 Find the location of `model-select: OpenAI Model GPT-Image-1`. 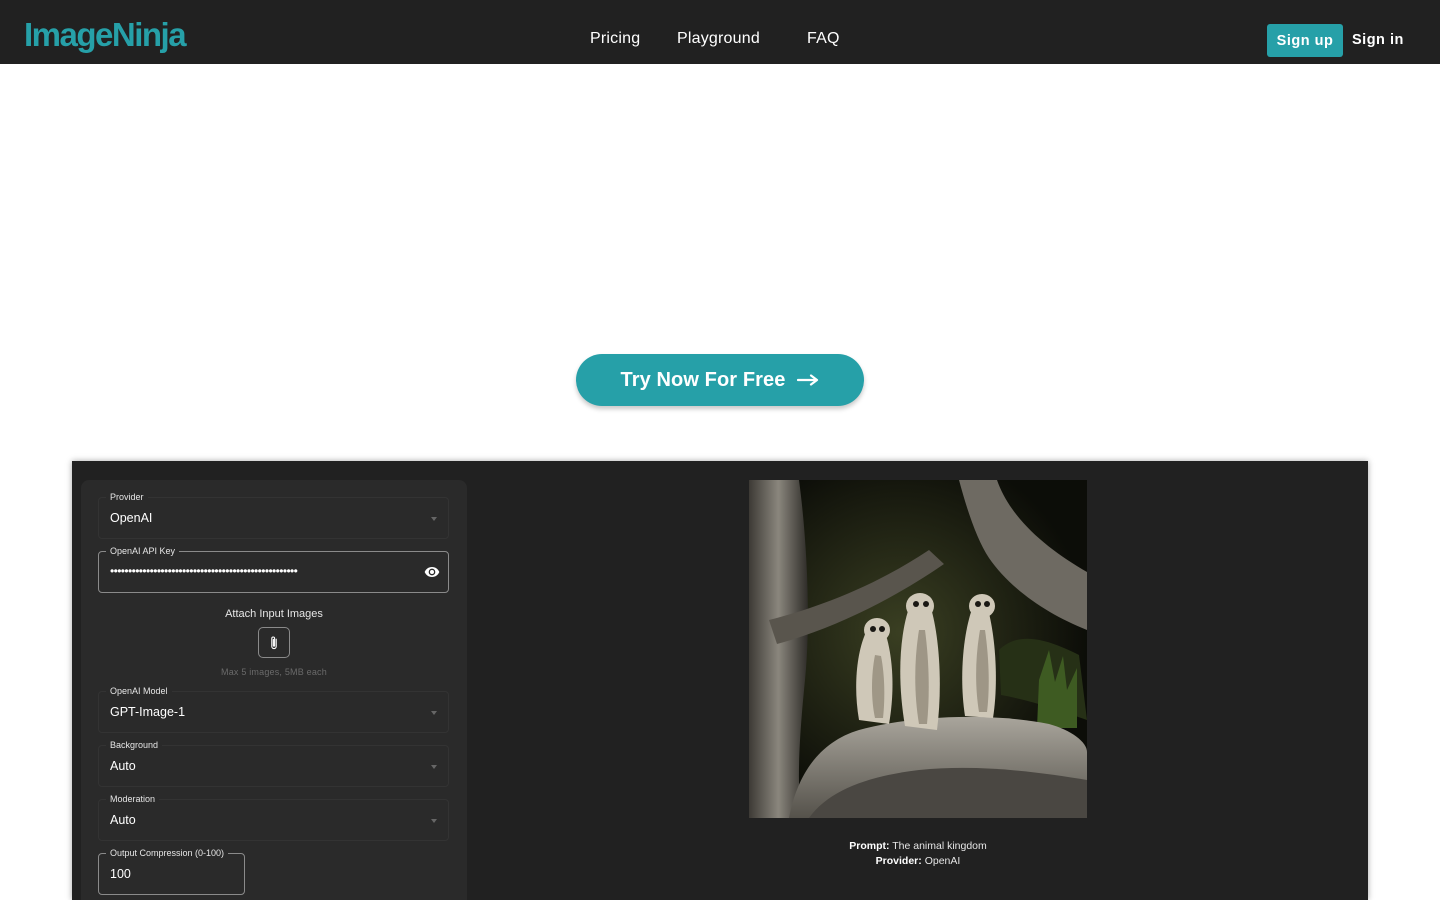

model-select: OpenAI Model GPT-Image-1 is located at coordinates (273, 709).